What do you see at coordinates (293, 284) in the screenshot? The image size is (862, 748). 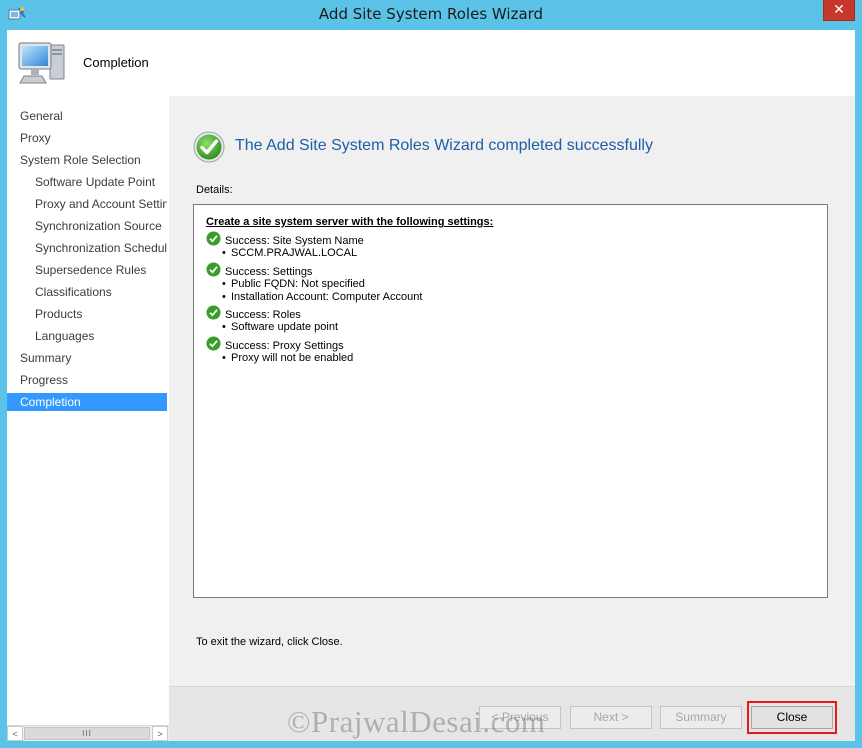 I see `details-bullet: Public FQDN: Not specified` at bounding box center [293, 284].